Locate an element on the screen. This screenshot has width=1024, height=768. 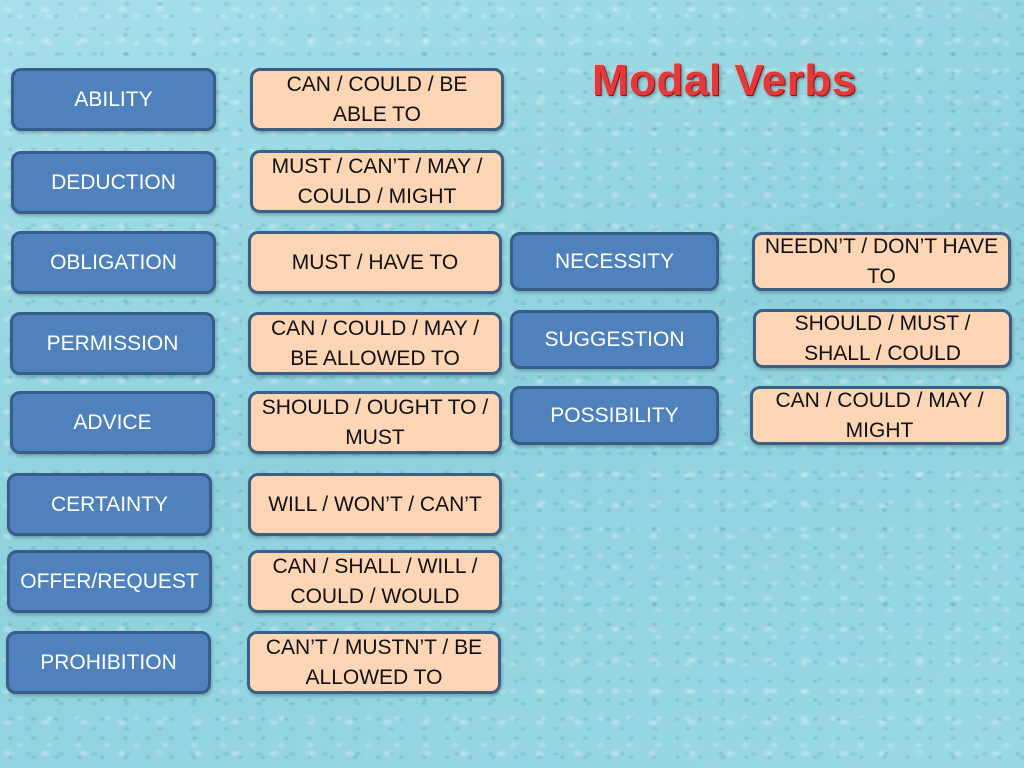
verbs-suggestion: SHOULD / MUST / SHALL / COULD is located at coordinates (882, 338).